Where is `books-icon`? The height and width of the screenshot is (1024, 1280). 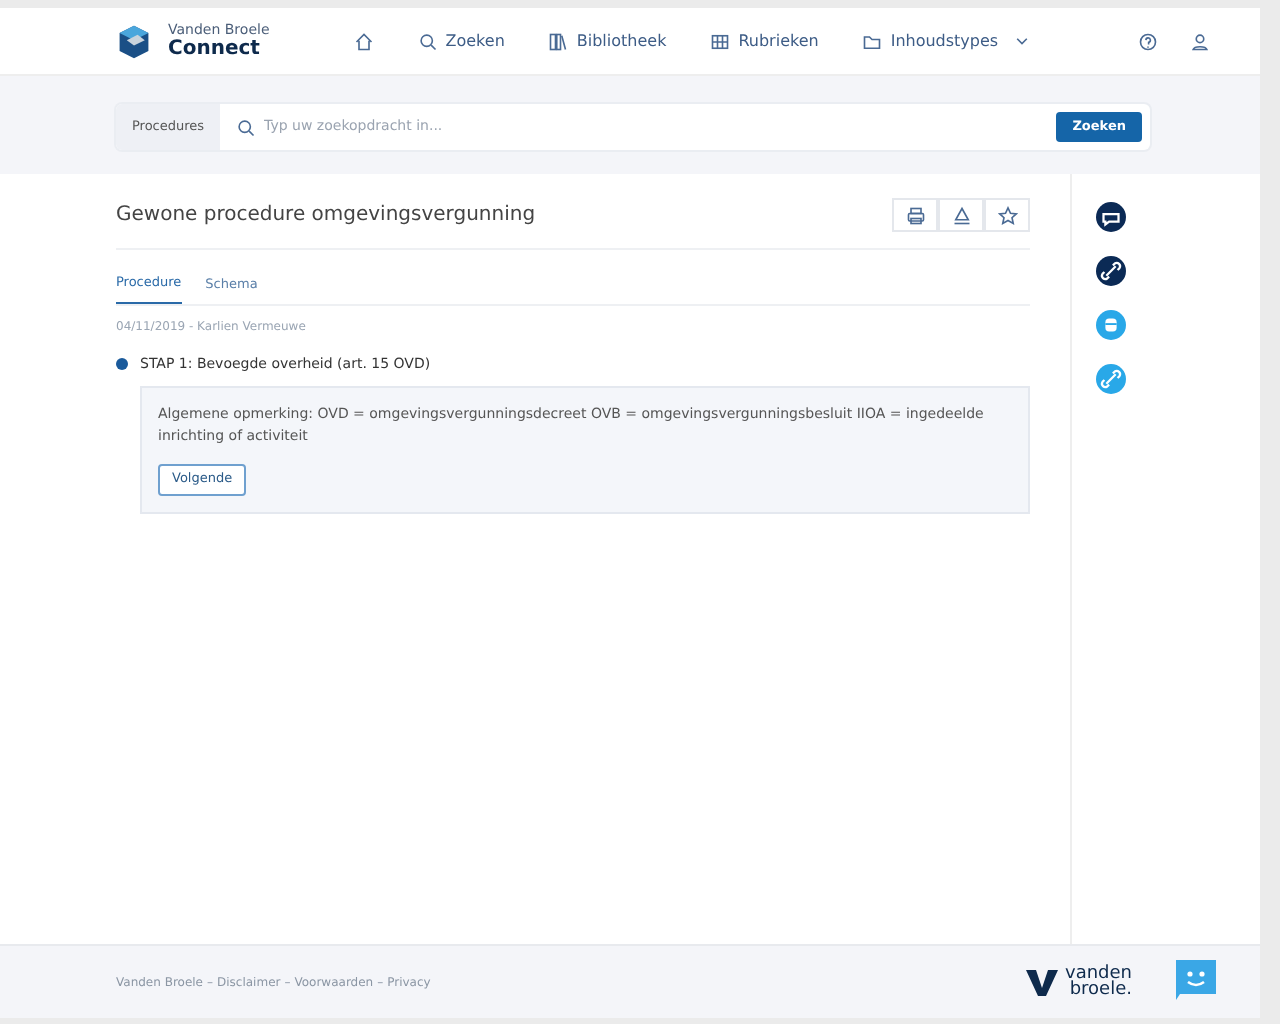
books-icon is located at coordinates (558, 41).